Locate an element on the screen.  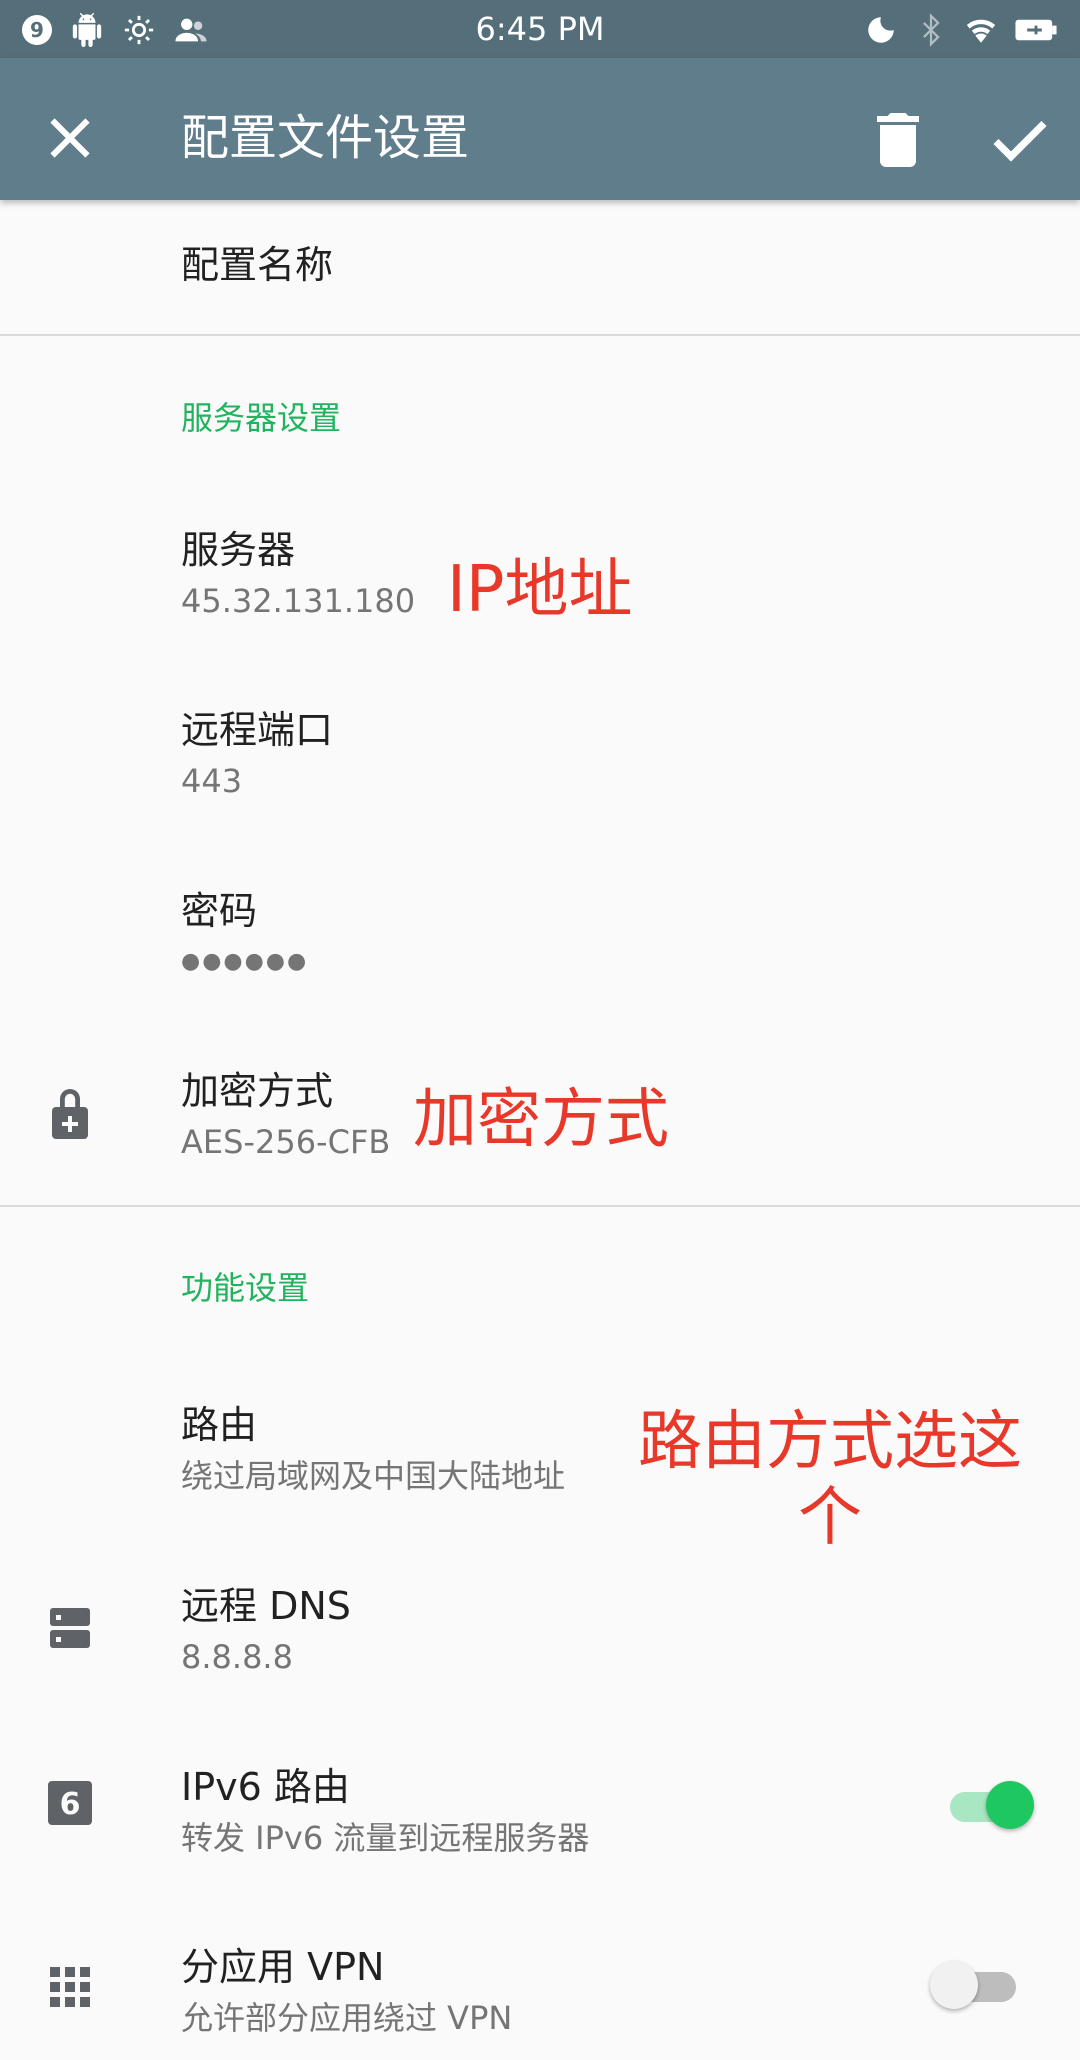
svg-text: 6 is located at coordinates (70, 1804).